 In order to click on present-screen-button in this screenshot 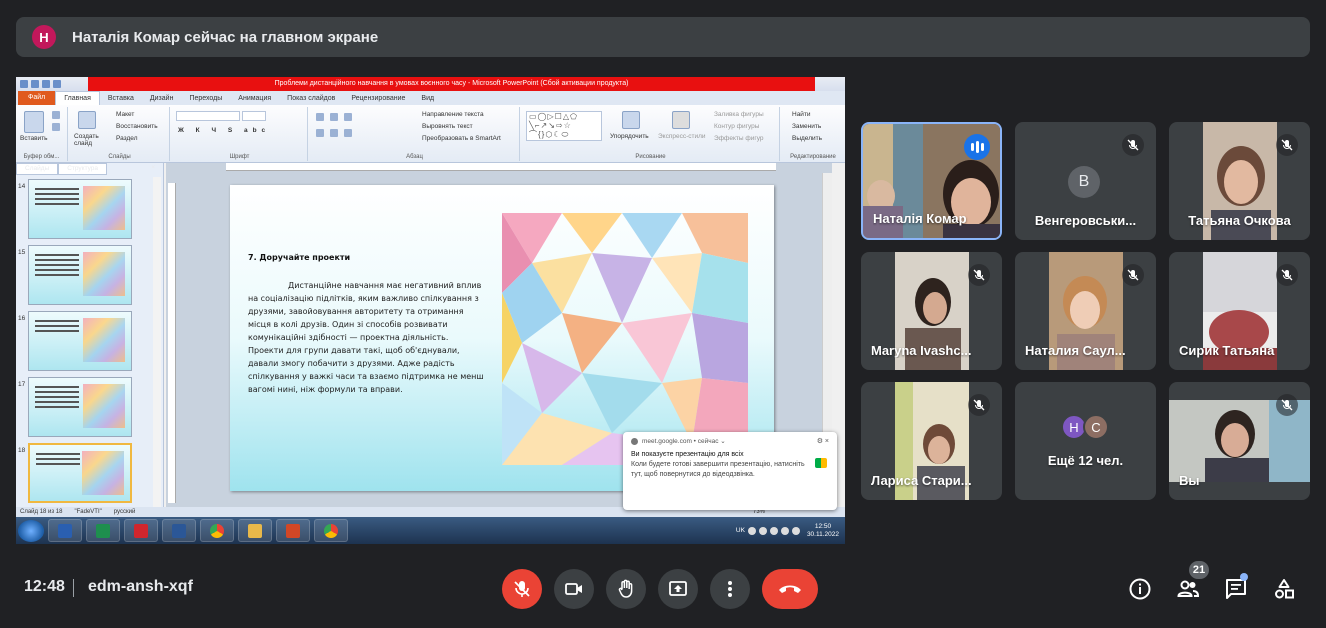, I will do `click(678, 589)`.